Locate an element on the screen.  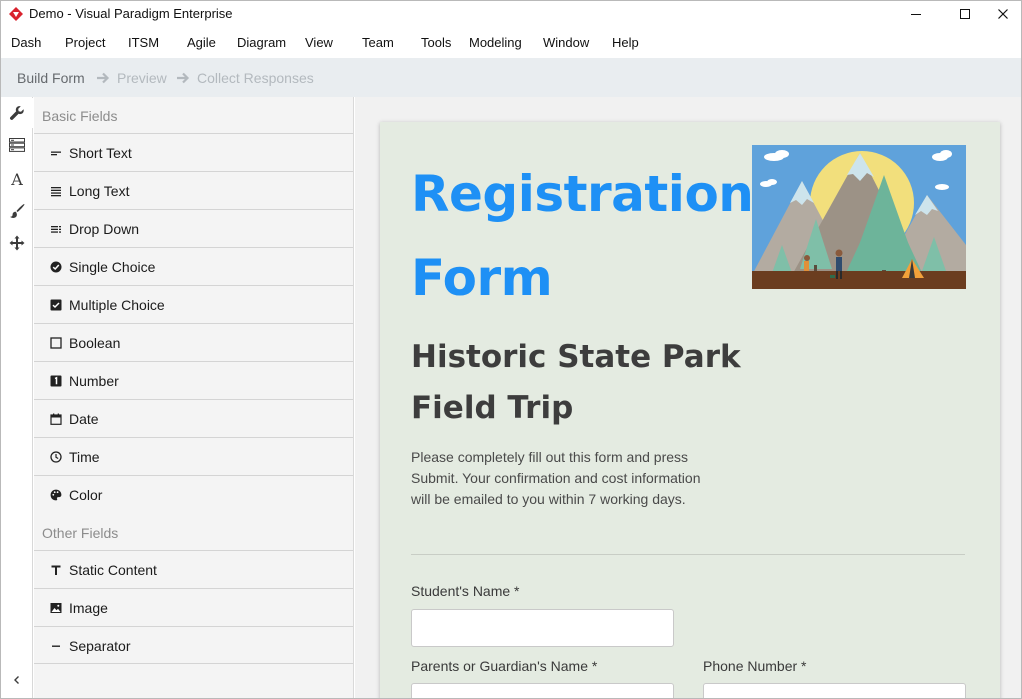
field-time: Time is located at coordinates (193, 456).